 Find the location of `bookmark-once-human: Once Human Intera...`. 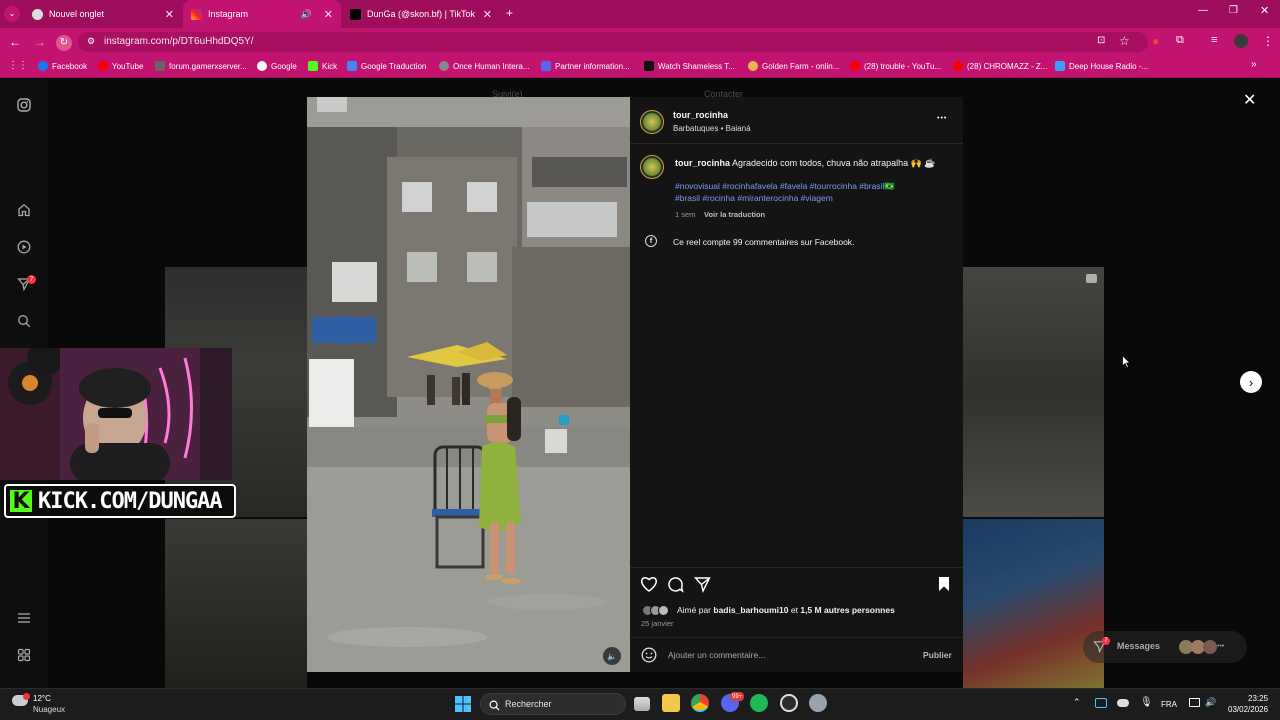

bookmark-once-human: Once Human Intera... is located at coordinates (484, 66).